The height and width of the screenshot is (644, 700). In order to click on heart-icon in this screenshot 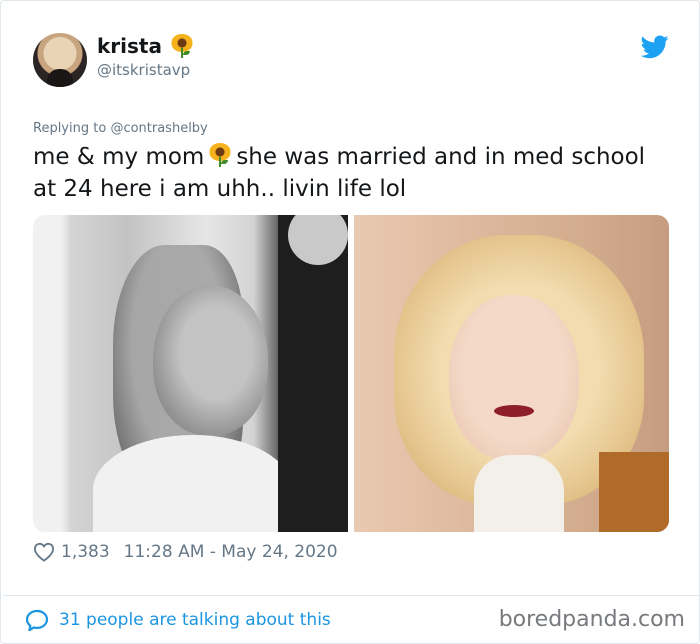, I will do `click(44, 552)`.